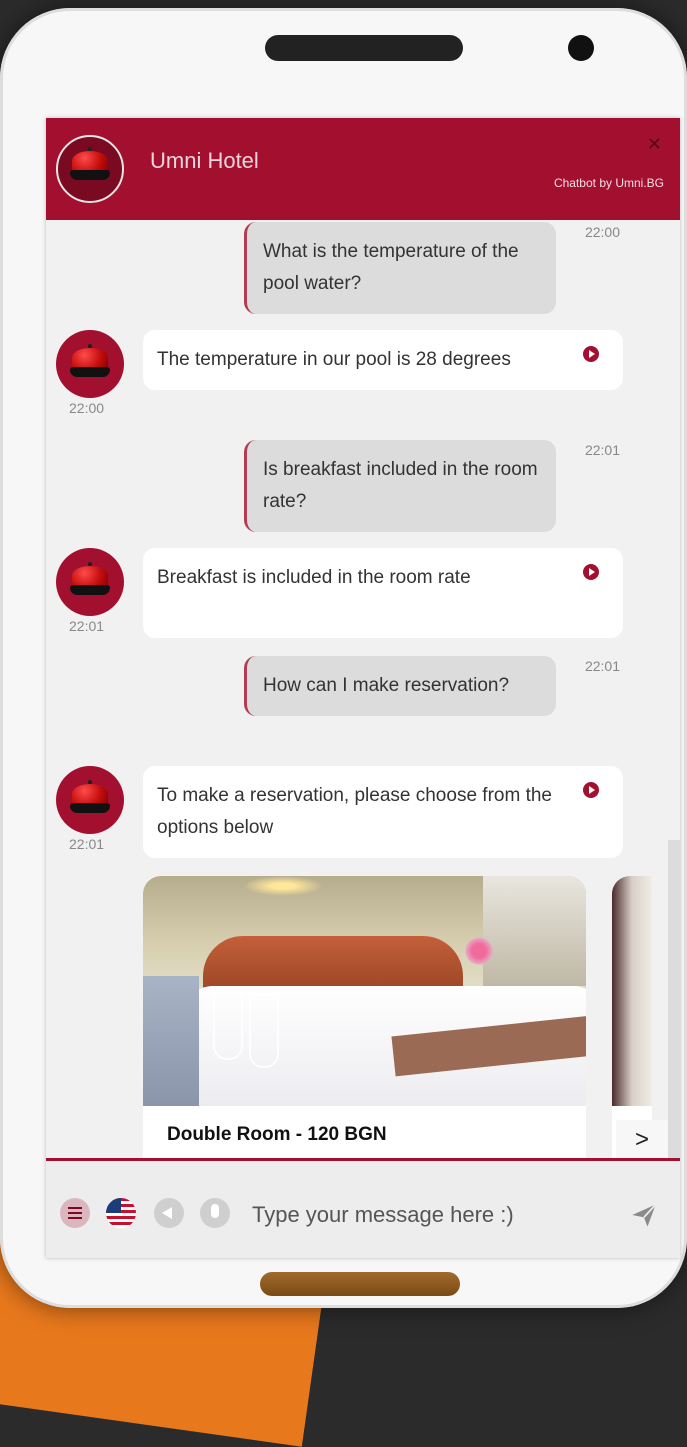  What do you see at coordinates (432, 1215) in the screenshot?
I see `message-input` at bounding box center [432, 1215].